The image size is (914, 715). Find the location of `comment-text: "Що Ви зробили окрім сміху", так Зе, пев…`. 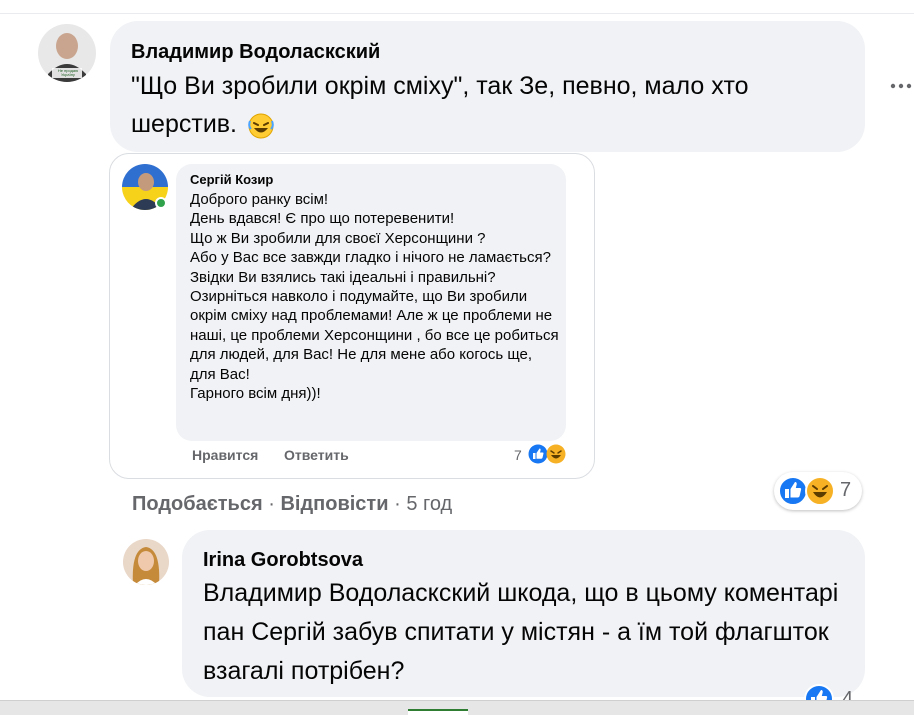

comment-text: "Що Ви зробили окрім сміху", так Зе, пев… is located at coordinates (491, 105).